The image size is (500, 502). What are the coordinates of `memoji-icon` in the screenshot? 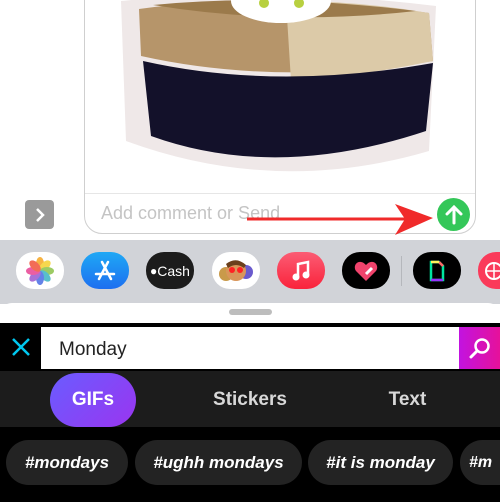 It's located at (236, 270).